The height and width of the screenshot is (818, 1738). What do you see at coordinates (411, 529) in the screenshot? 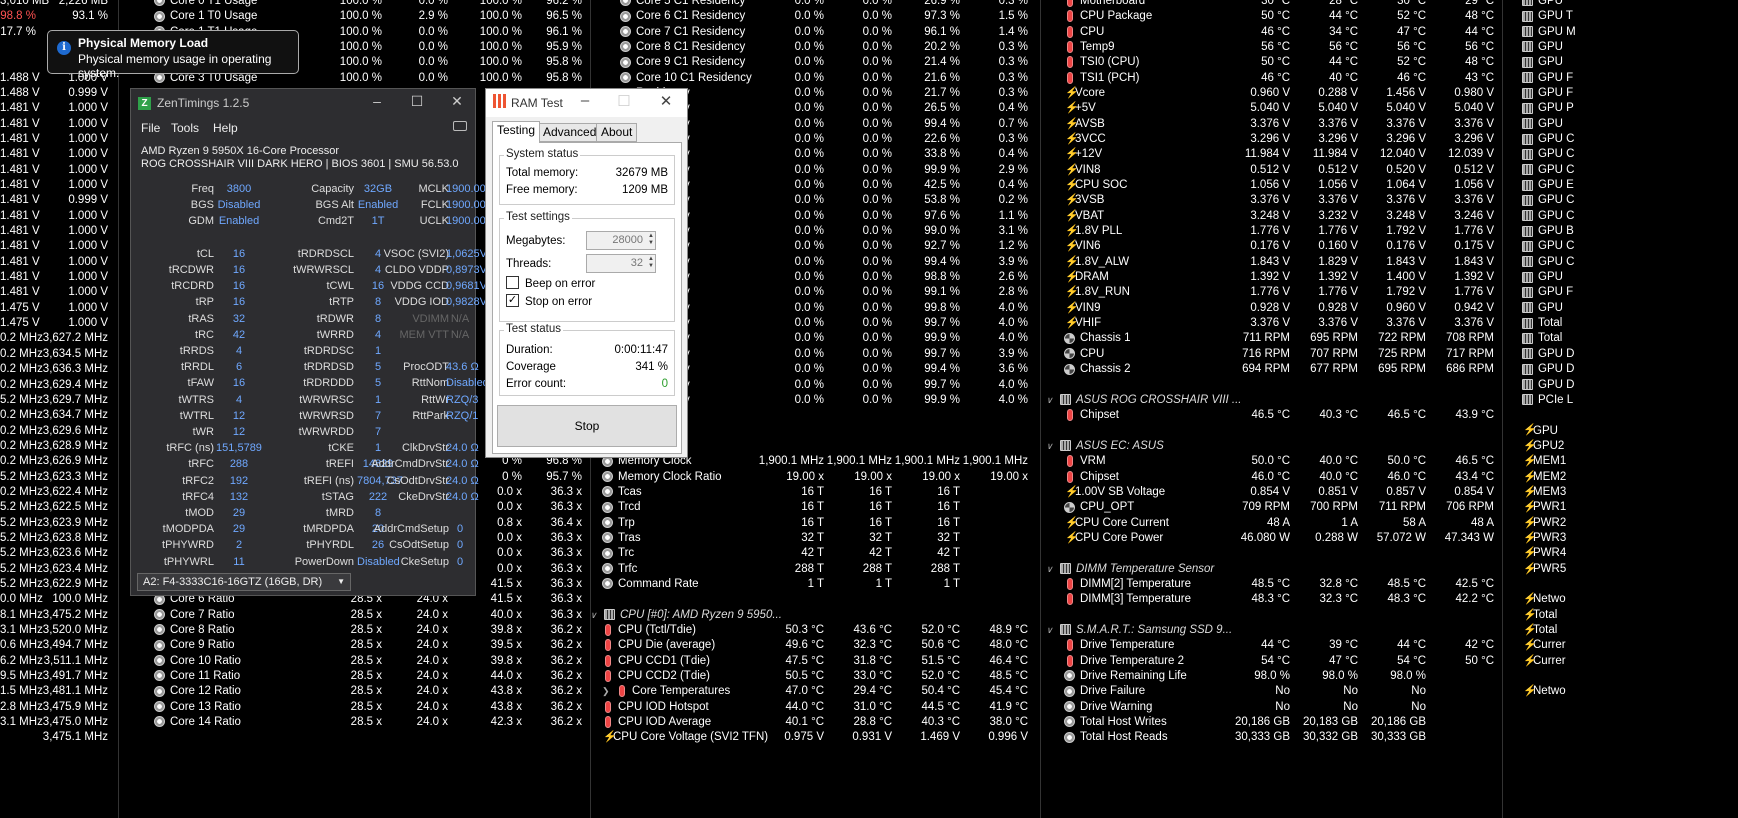
I see `timing-label: AddrCmdSetup` at bounding box center [411, 529].